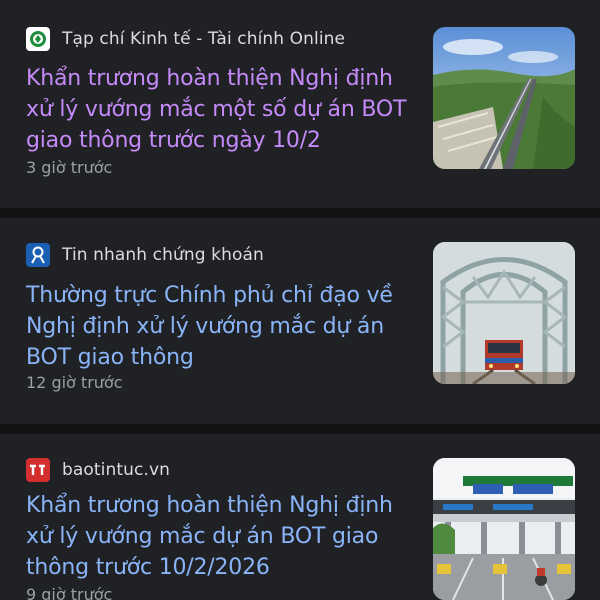 The height and width of the screenshot is (600, 600). What do you see at coordinates (163, 255) in the screenshot?
I see `source-name: Tin nhanh chứng khoán` at bounding box center [163, 255].